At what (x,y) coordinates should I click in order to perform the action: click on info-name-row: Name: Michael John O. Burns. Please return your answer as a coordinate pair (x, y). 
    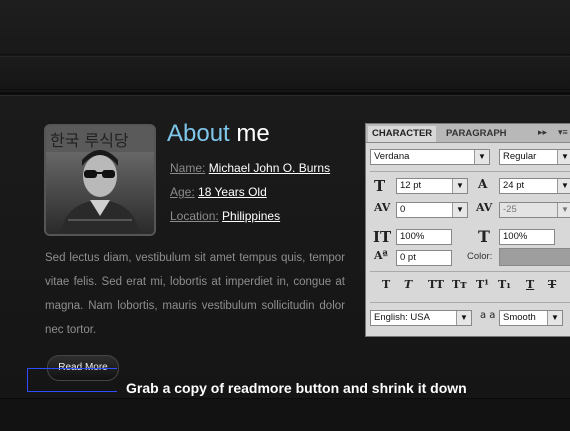
    Looking at the image, I should click on (250, 168).